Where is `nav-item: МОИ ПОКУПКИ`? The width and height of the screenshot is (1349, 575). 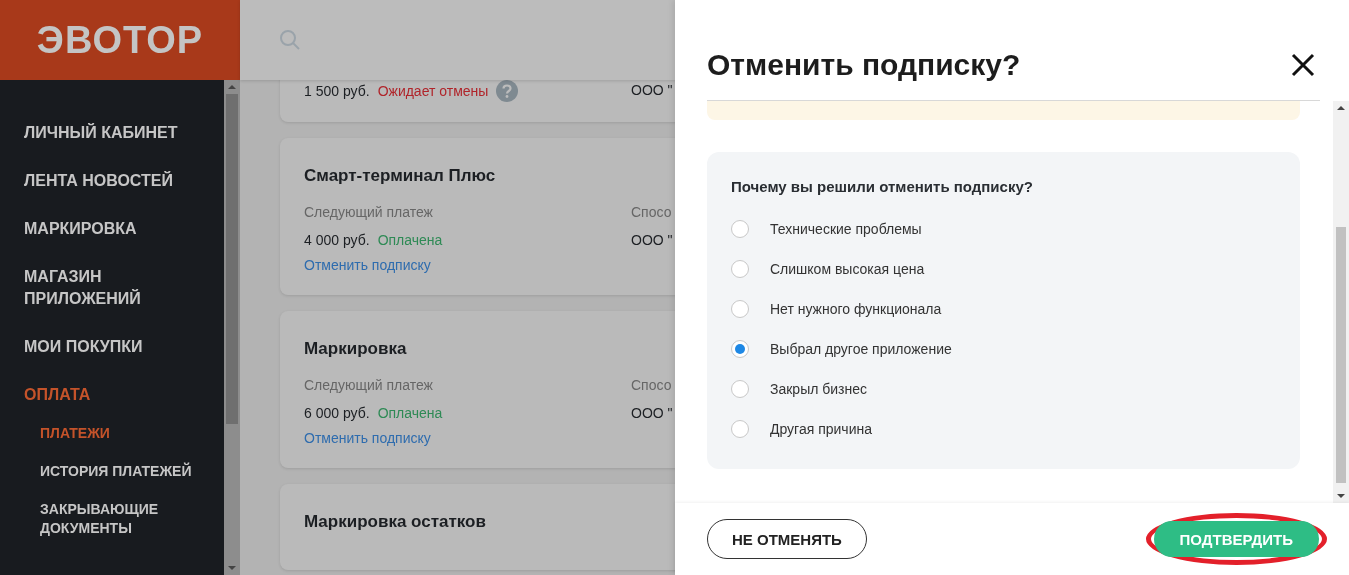
nav-item: МОИ ПОКУПКИ is located at coordinates (104, 347).